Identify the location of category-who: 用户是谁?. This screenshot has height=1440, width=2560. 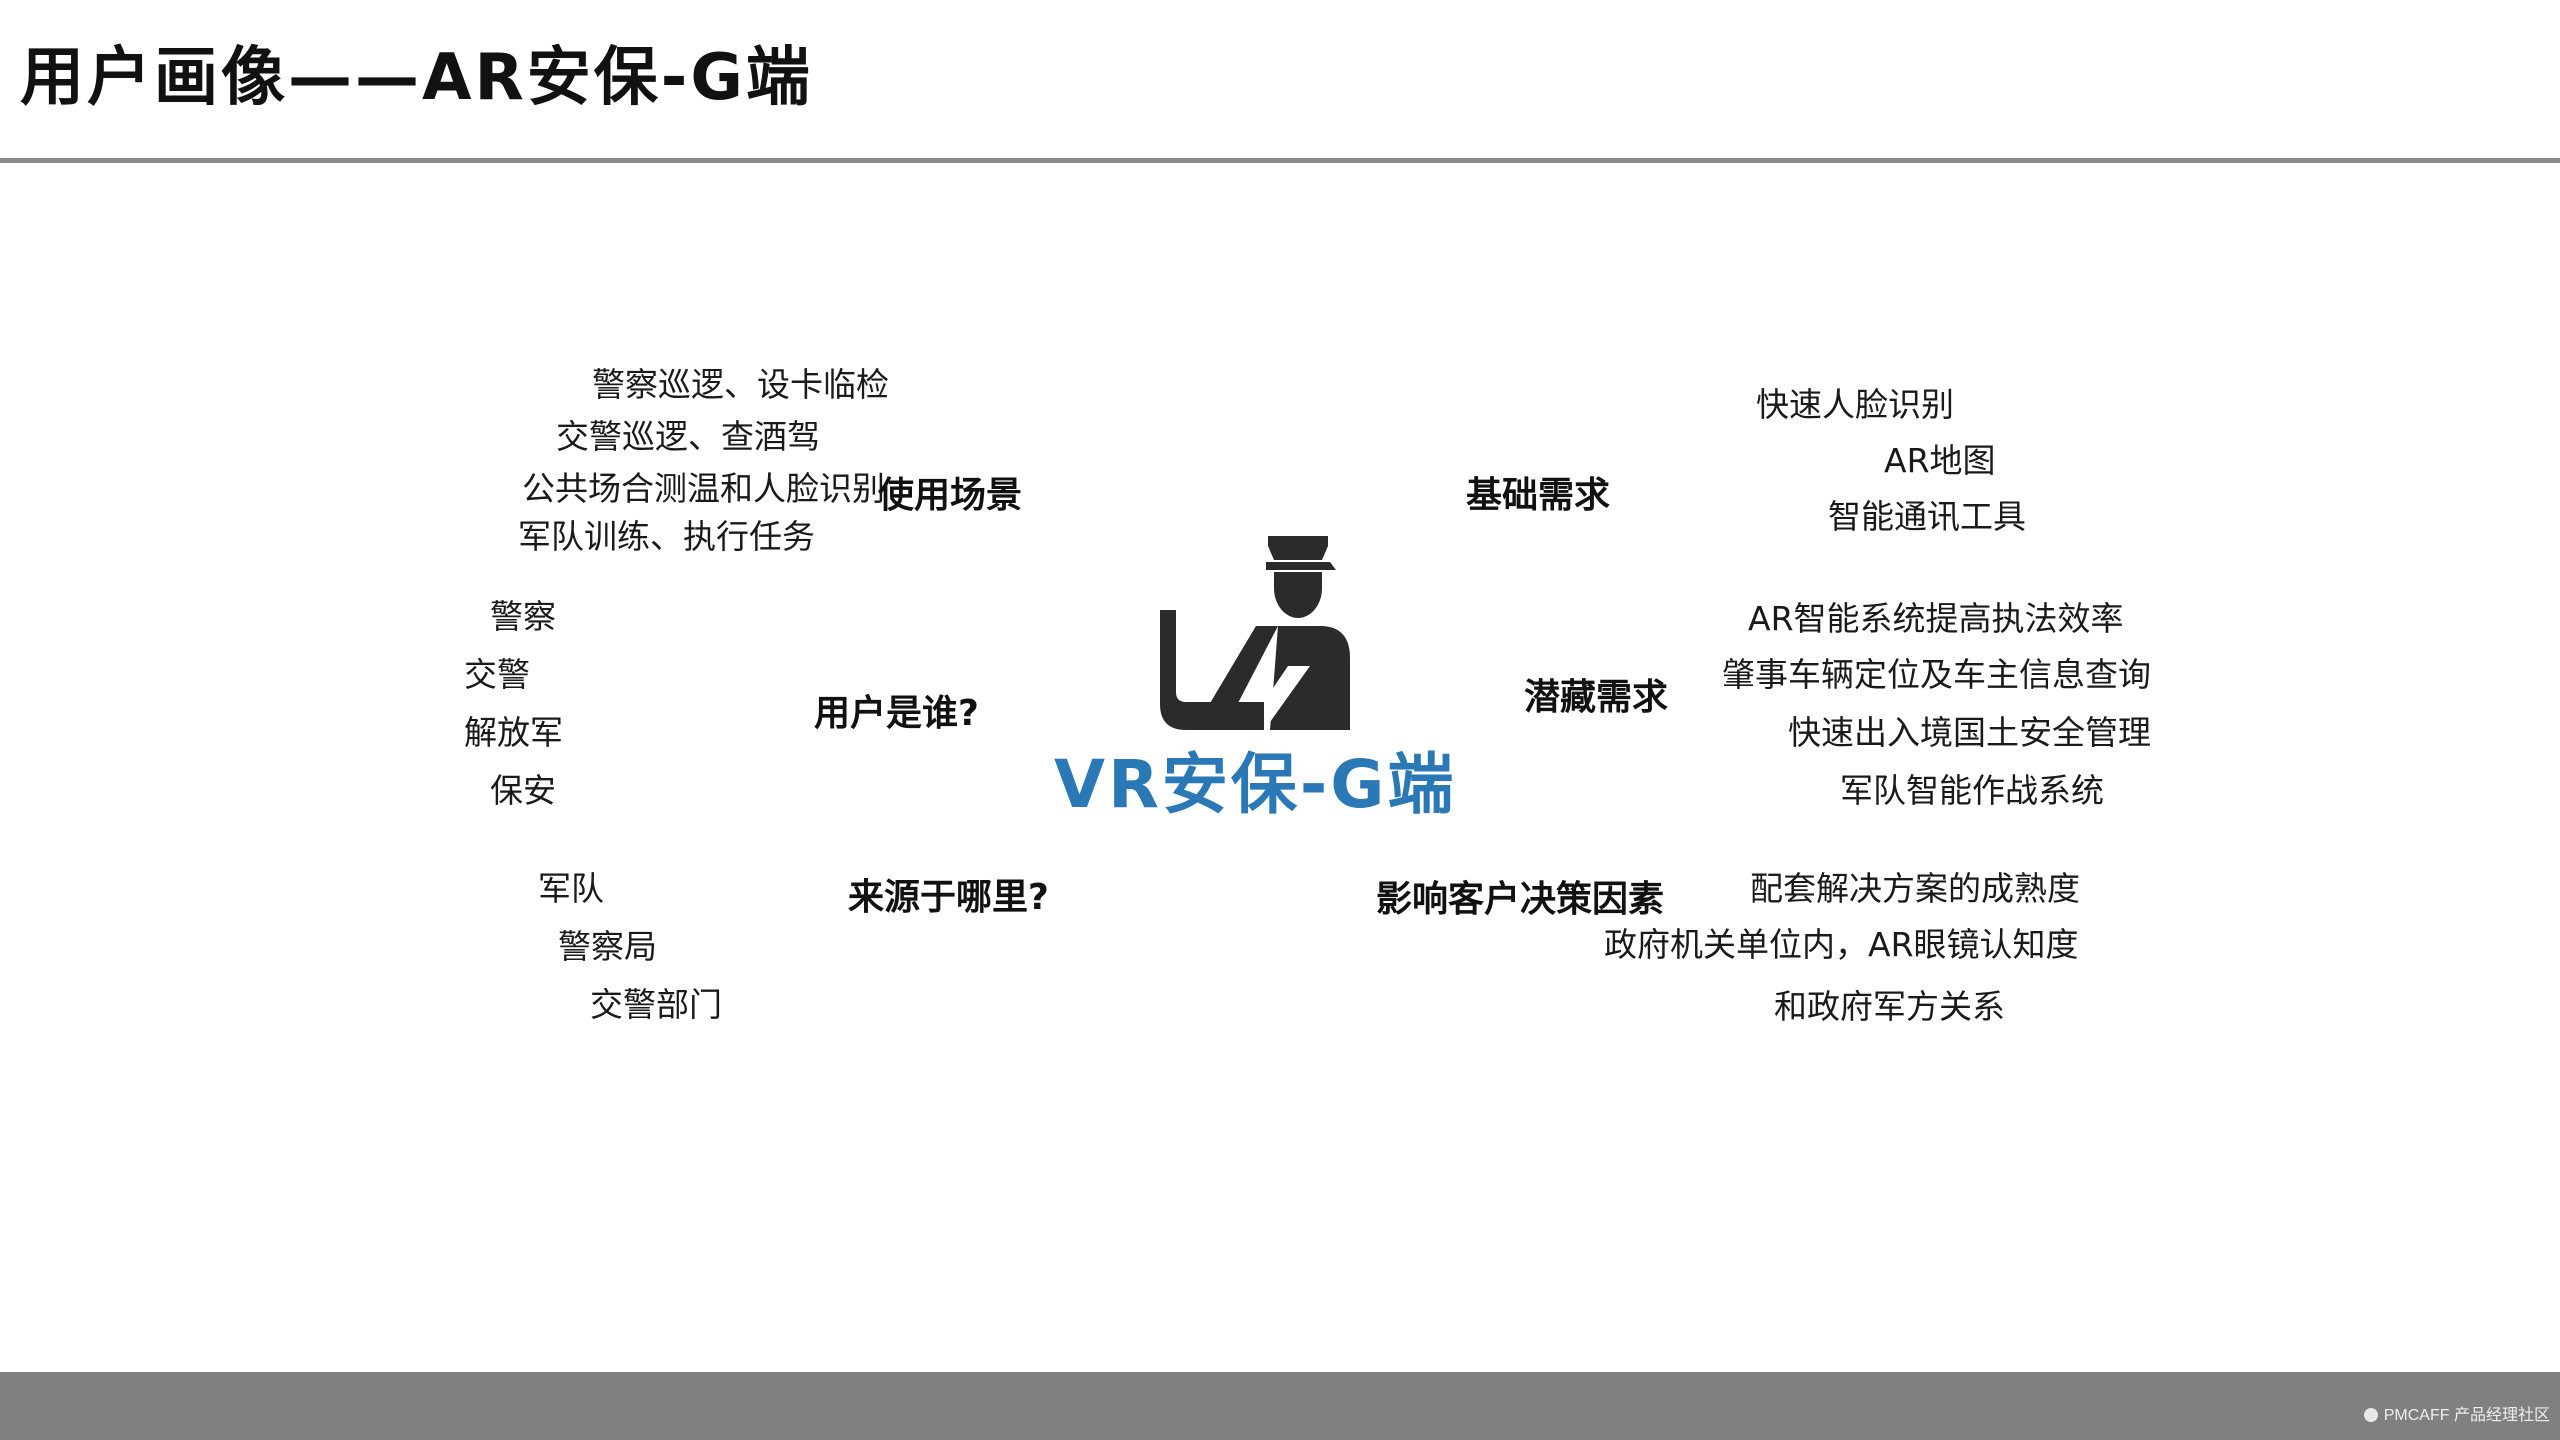
(896, 713).